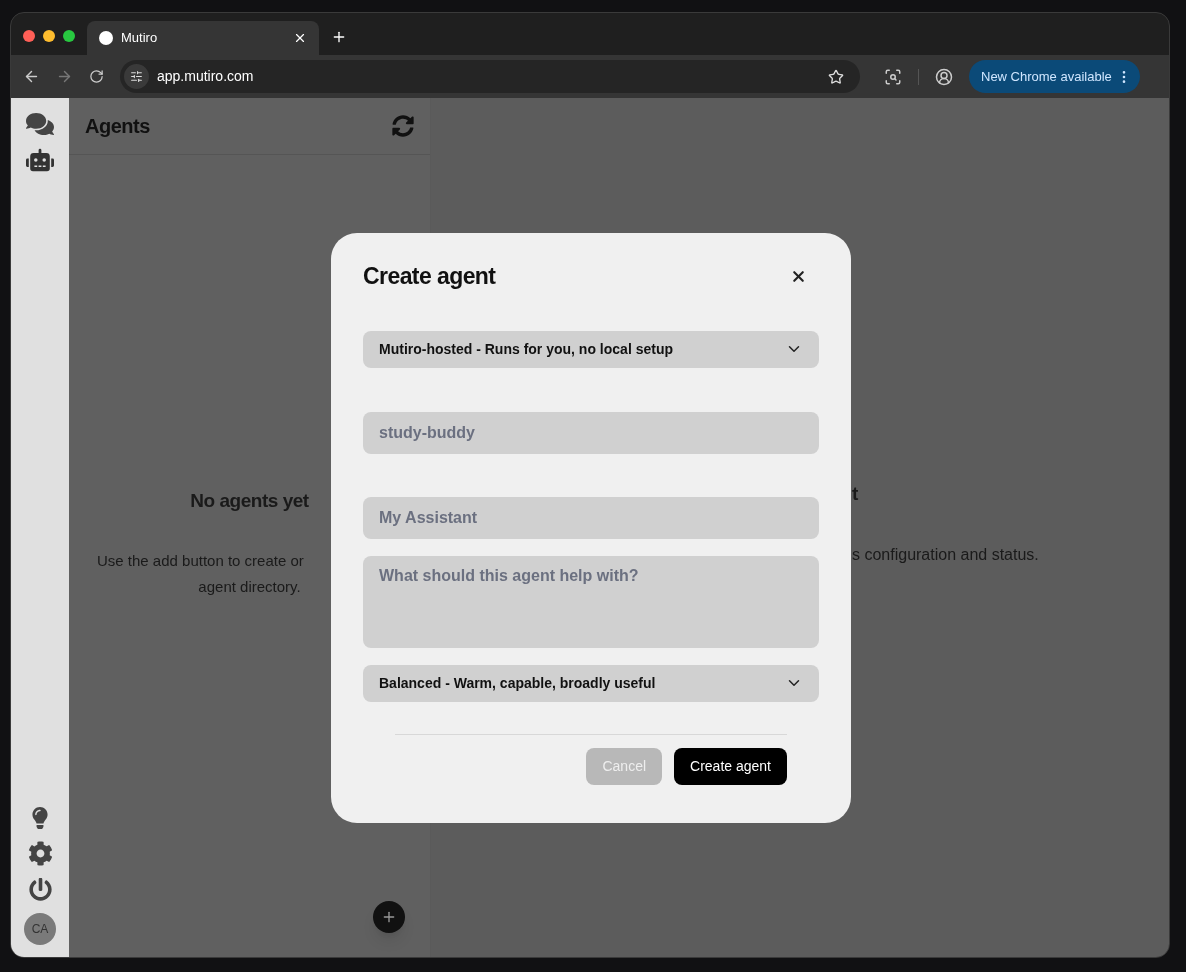 The image size is (1186, 972). I want to click on add-agent-button, so click(389, 917).